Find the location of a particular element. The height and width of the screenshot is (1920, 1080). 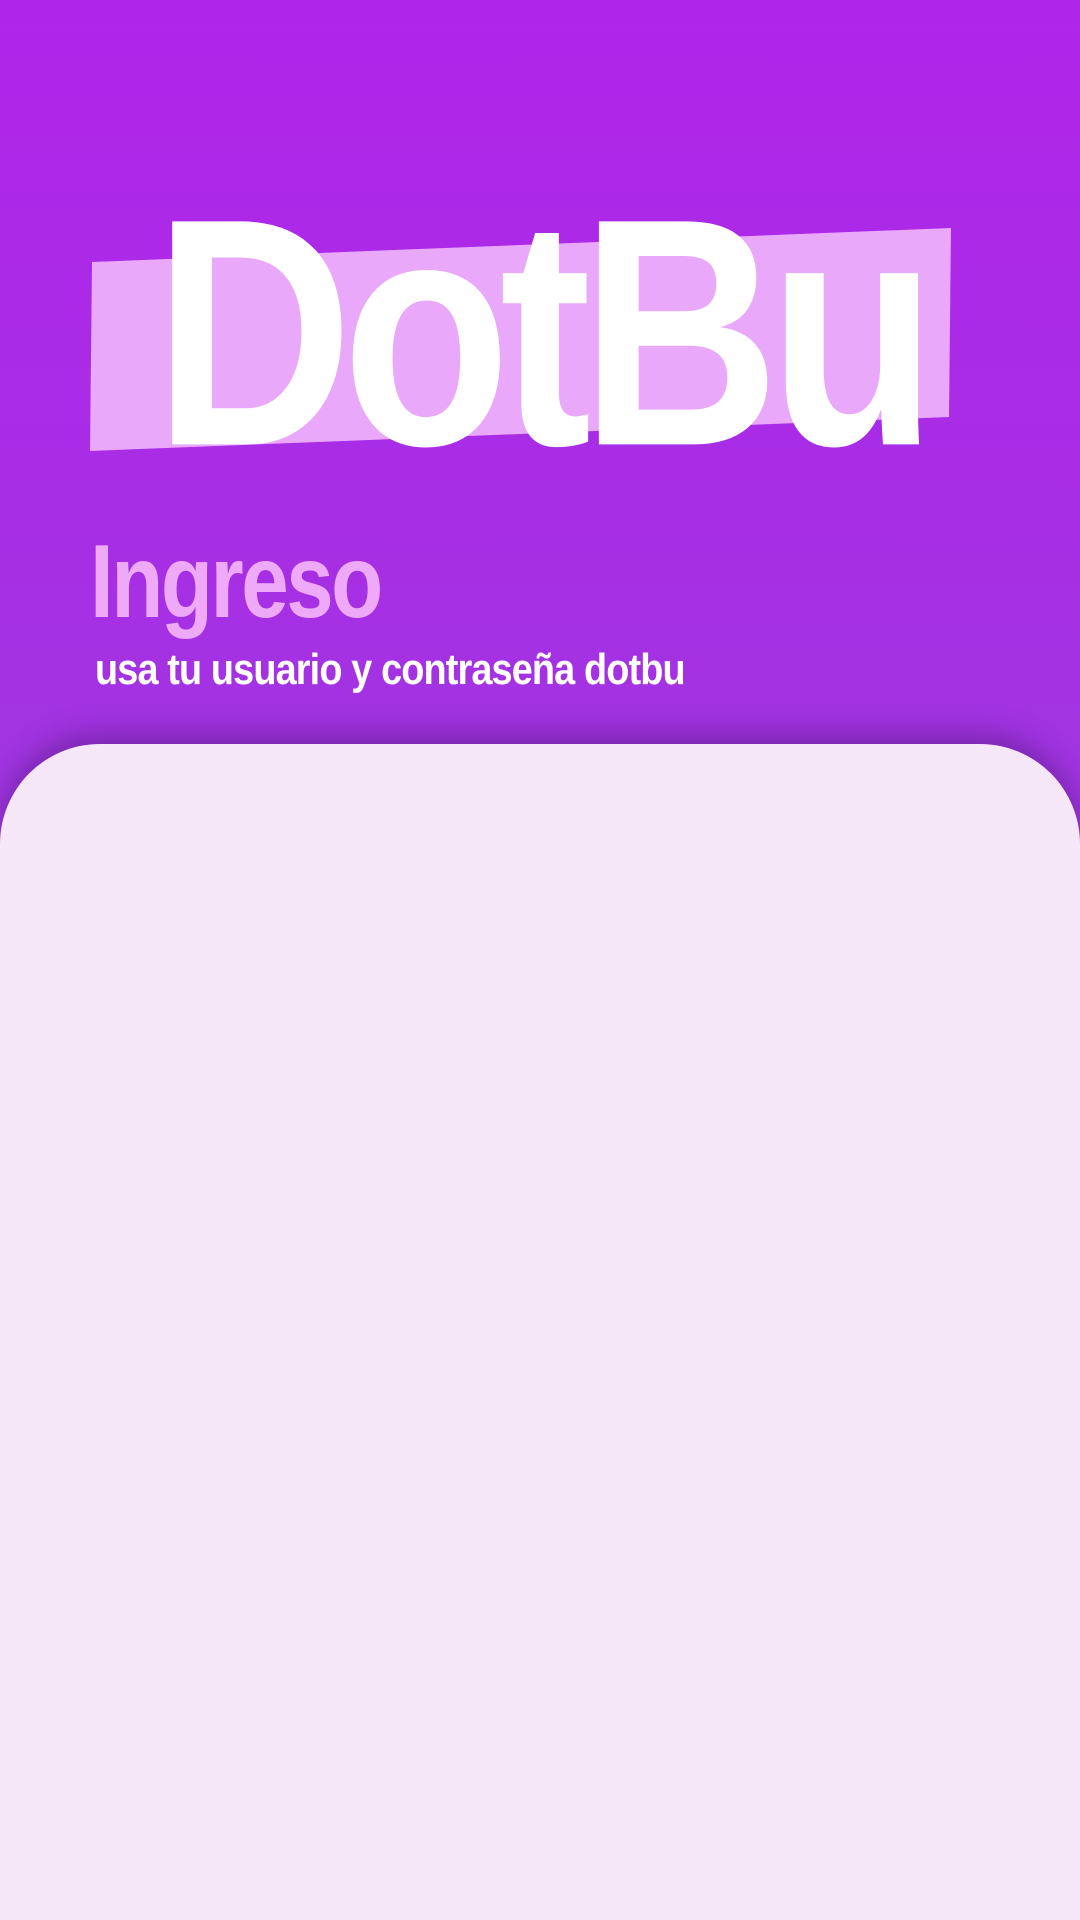

page-subtitle: usa tu usuario y contraseña dotbu is located at coordinates (390, 669).